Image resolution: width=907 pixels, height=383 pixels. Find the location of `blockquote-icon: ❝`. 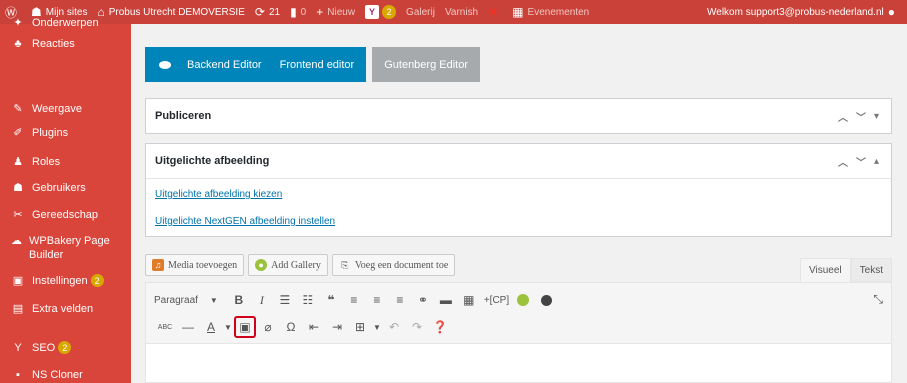

blockquote-icon: ❝ is located at coordinates (331, 300).